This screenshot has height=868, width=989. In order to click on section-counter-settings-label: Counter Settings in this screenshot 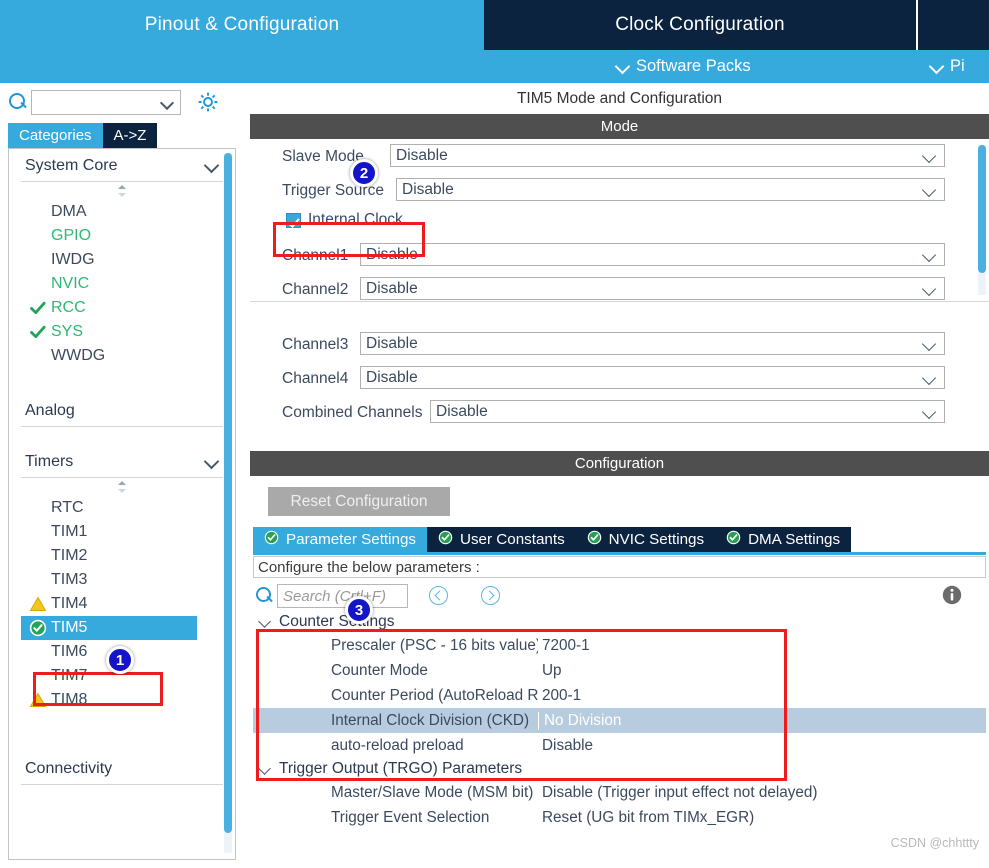, I will do `click(337, 621)`.